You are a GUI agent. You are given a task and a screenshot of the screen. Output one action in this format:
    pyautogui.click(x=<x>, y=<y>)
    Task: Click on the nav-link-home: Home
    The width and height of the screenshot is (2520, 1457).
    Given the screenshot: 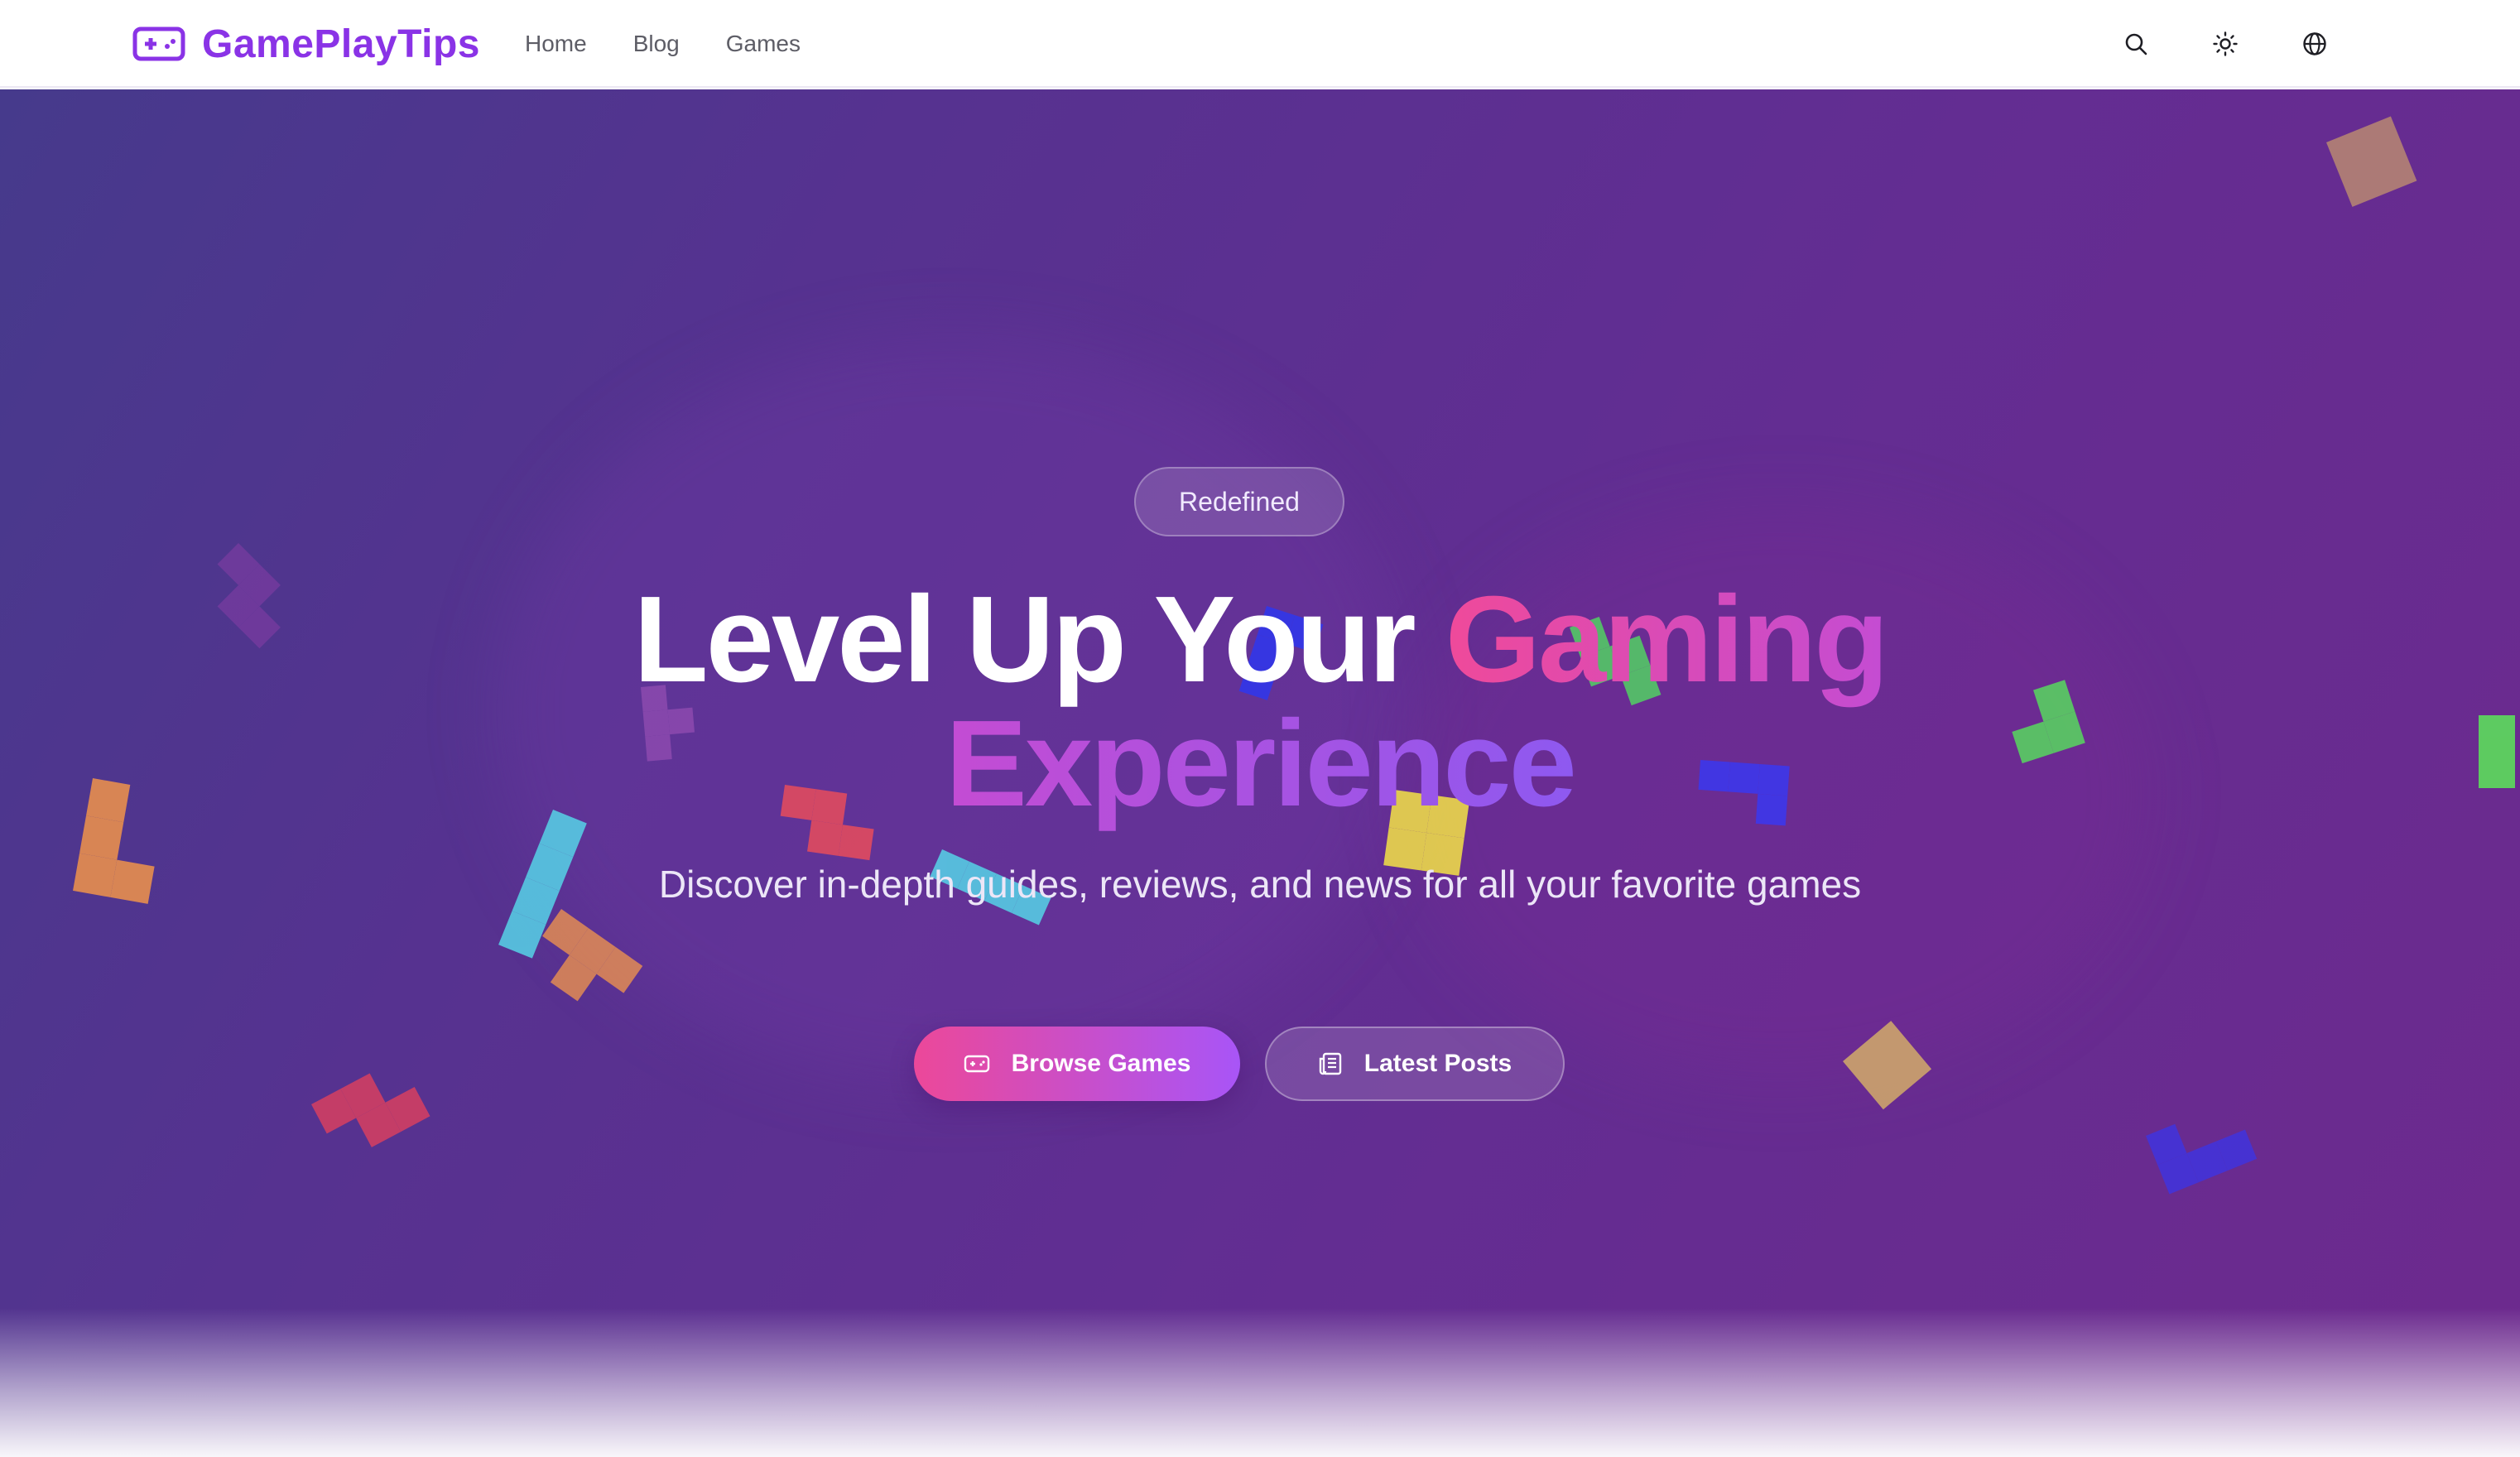 What is the action you would take?
    pyautogui.click(x=556, y=44)
    